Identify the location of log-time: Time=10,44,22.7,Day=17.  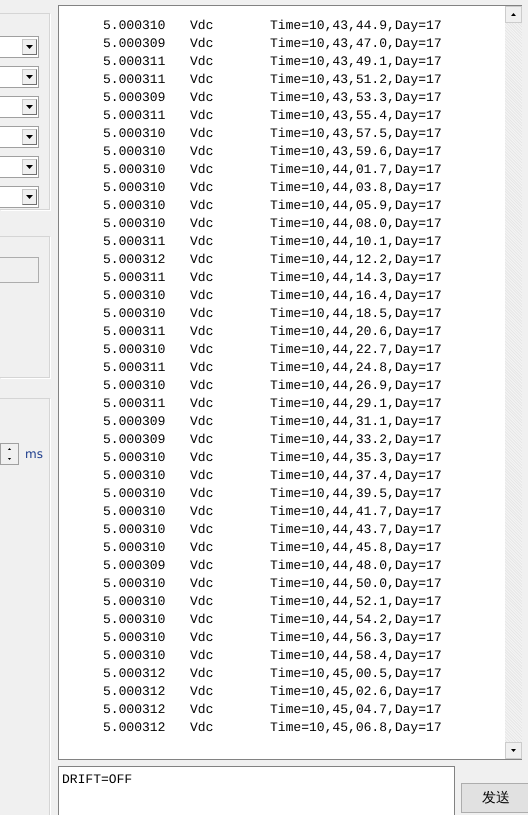
(356, 349).